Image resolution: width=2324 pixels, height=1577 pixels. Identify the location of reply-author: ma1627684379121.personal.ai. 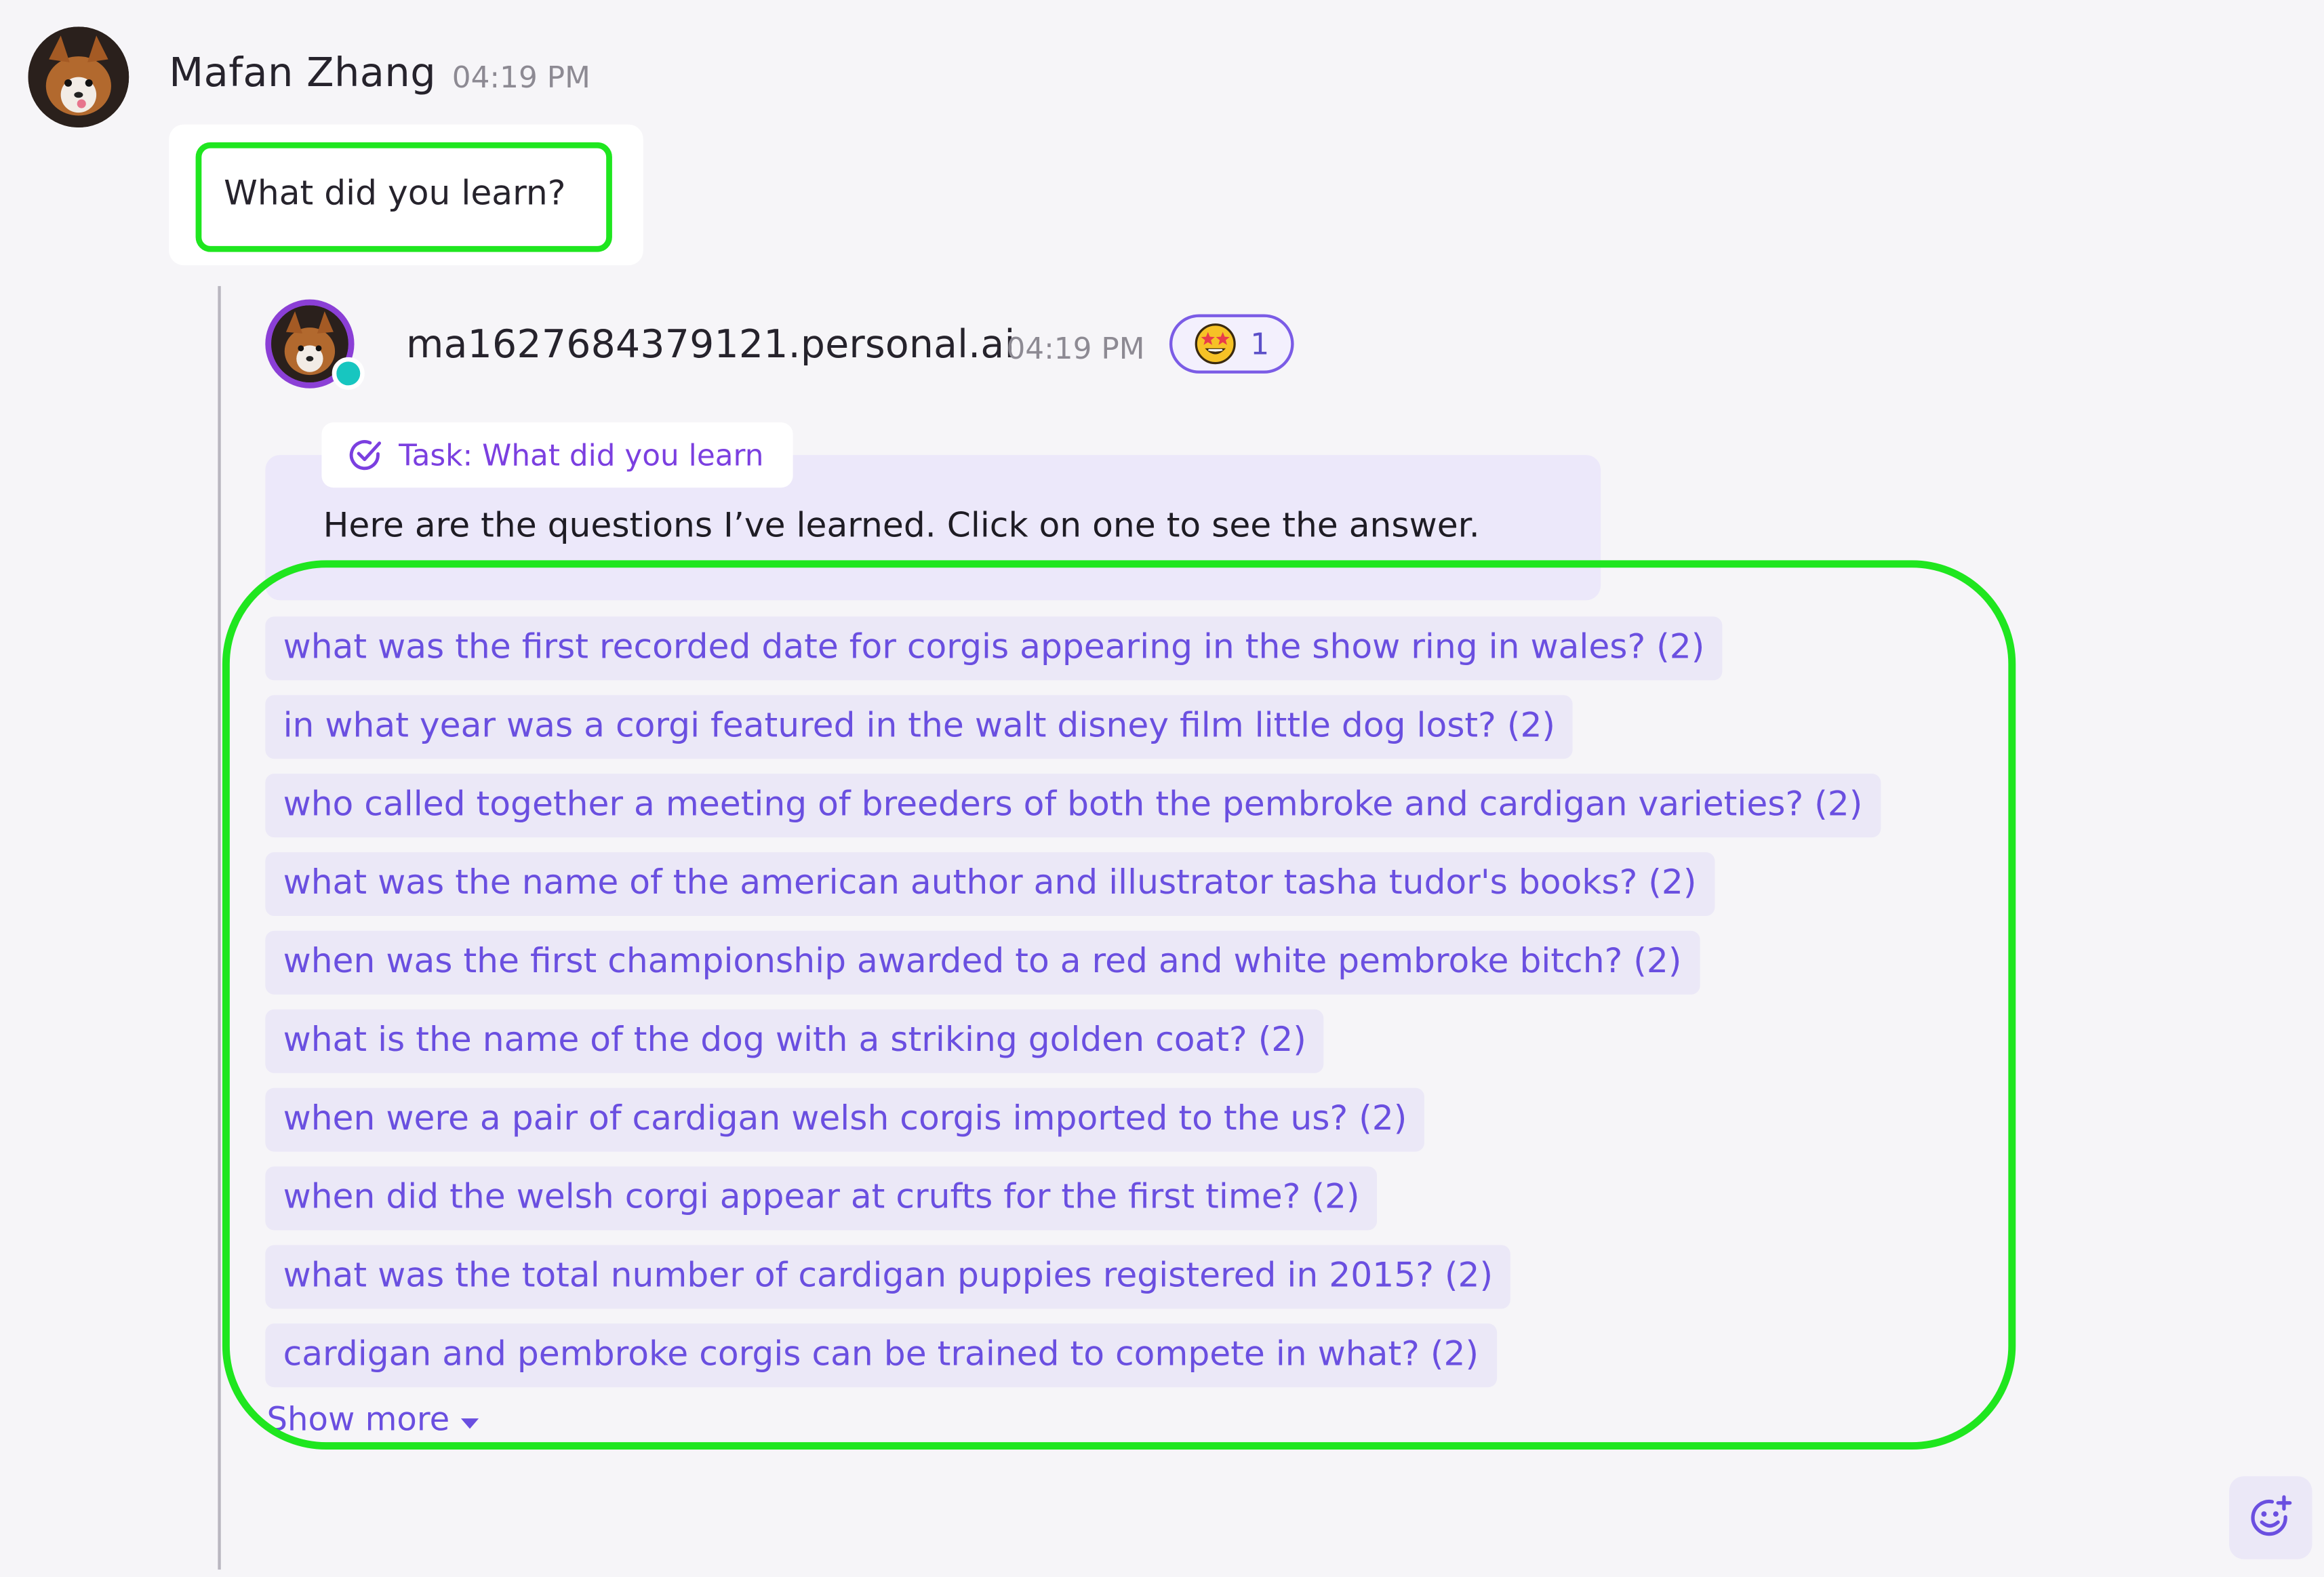
(710, 345).